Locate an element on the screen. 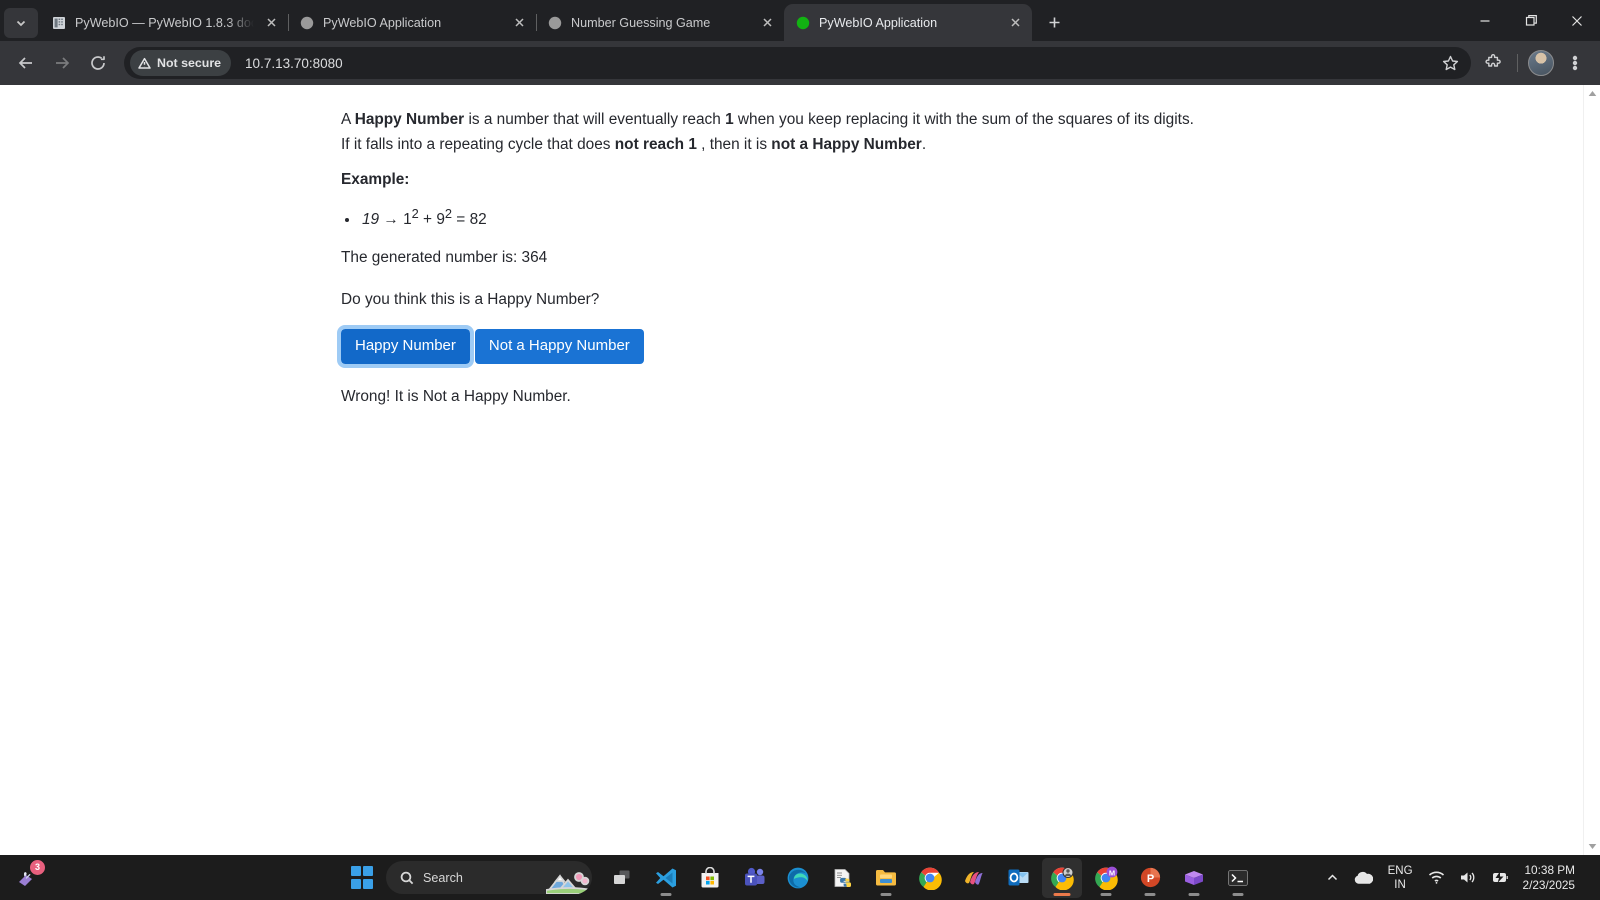 The image size is (1600, 900). tray-overflow-chevron-up-icon is located at coordinates (1332, 878).